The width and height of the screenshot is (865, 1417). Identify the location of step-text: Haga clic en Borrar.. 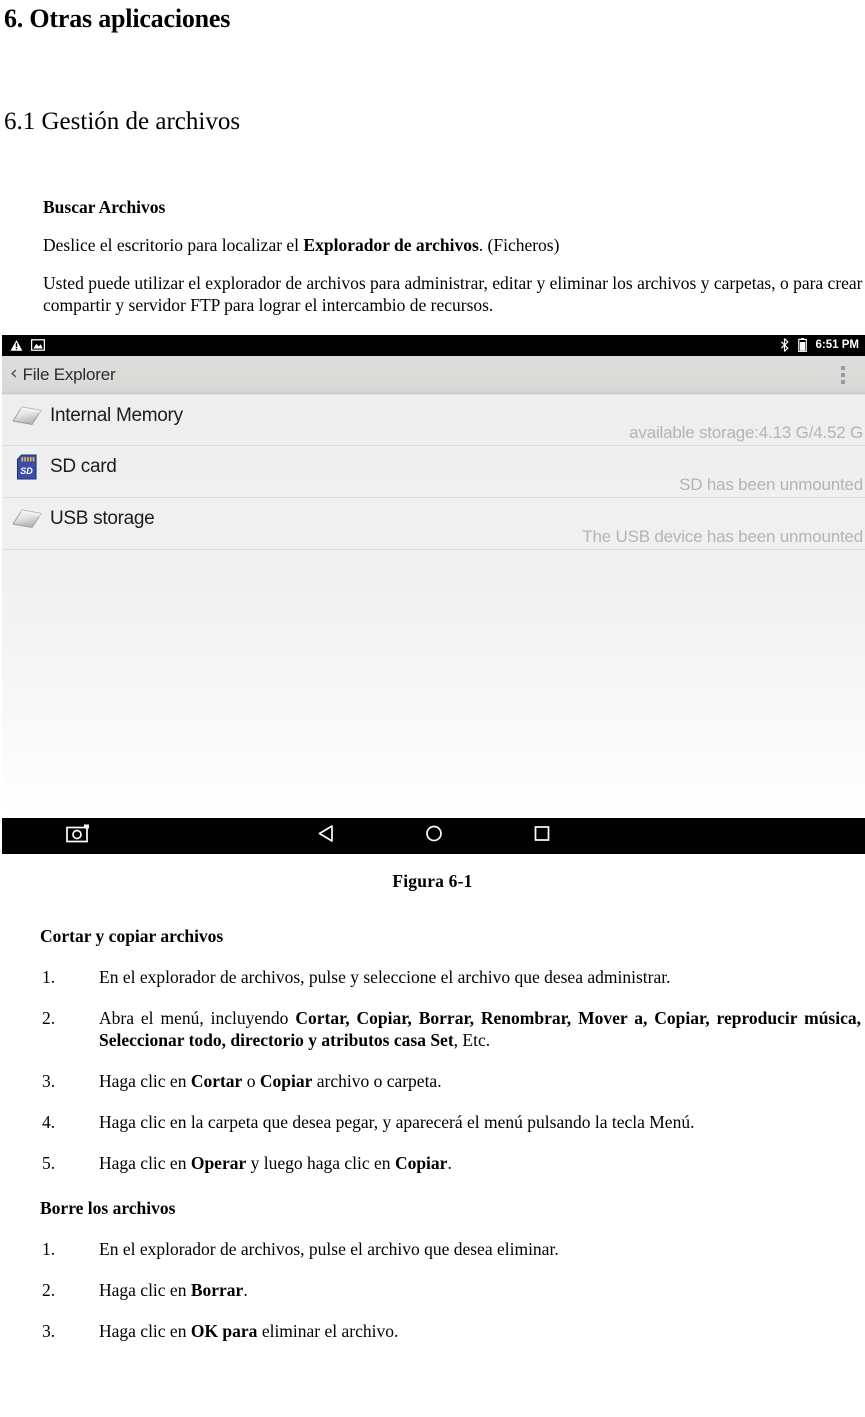
(173, 1290).